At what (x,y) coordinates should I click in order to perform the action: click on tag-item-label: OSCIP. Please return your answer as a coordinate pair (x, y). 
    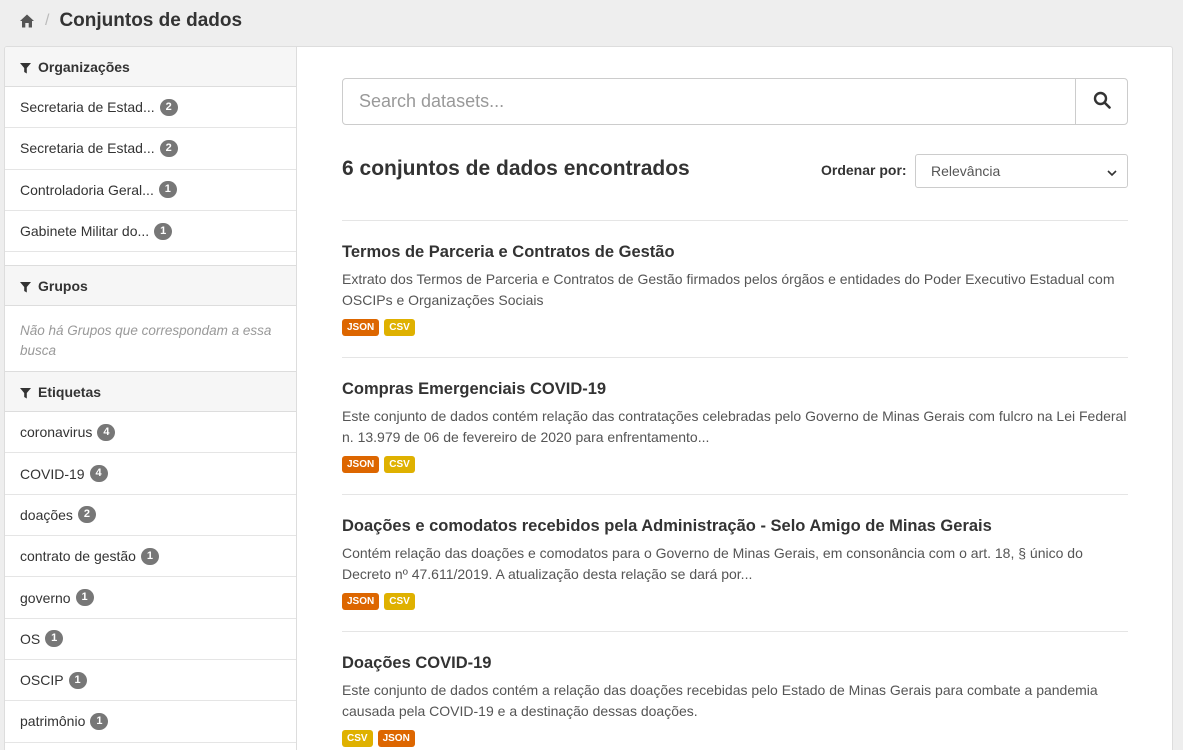
    Looking at the image, I should click on (42, 680).